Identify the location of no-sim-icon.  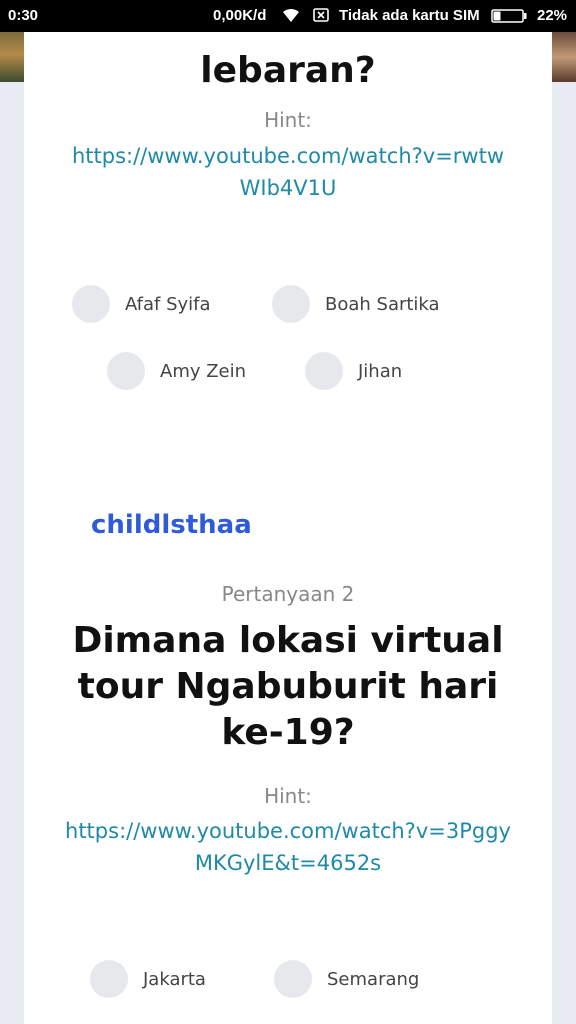
(321, 15).